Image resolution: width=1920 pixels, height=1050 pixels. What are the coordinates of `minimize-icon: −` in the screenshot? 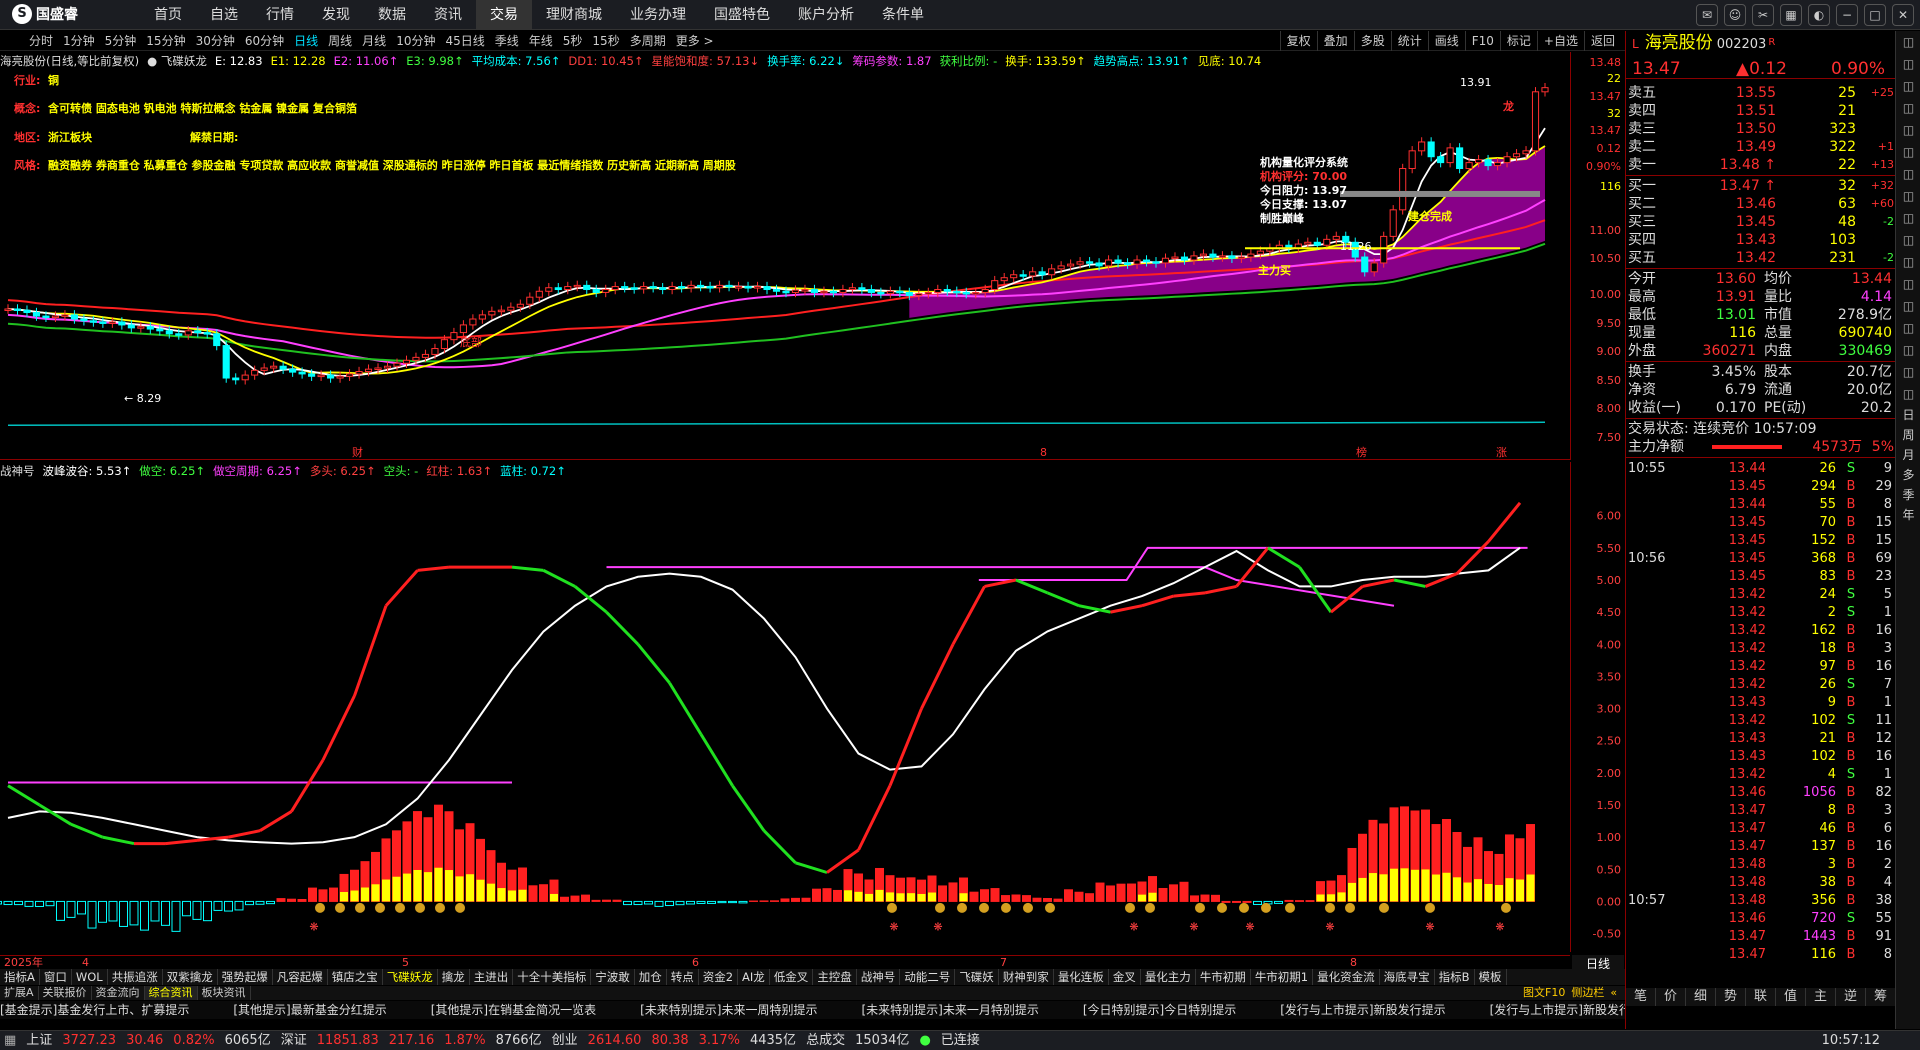 It's located at (1847, 15).